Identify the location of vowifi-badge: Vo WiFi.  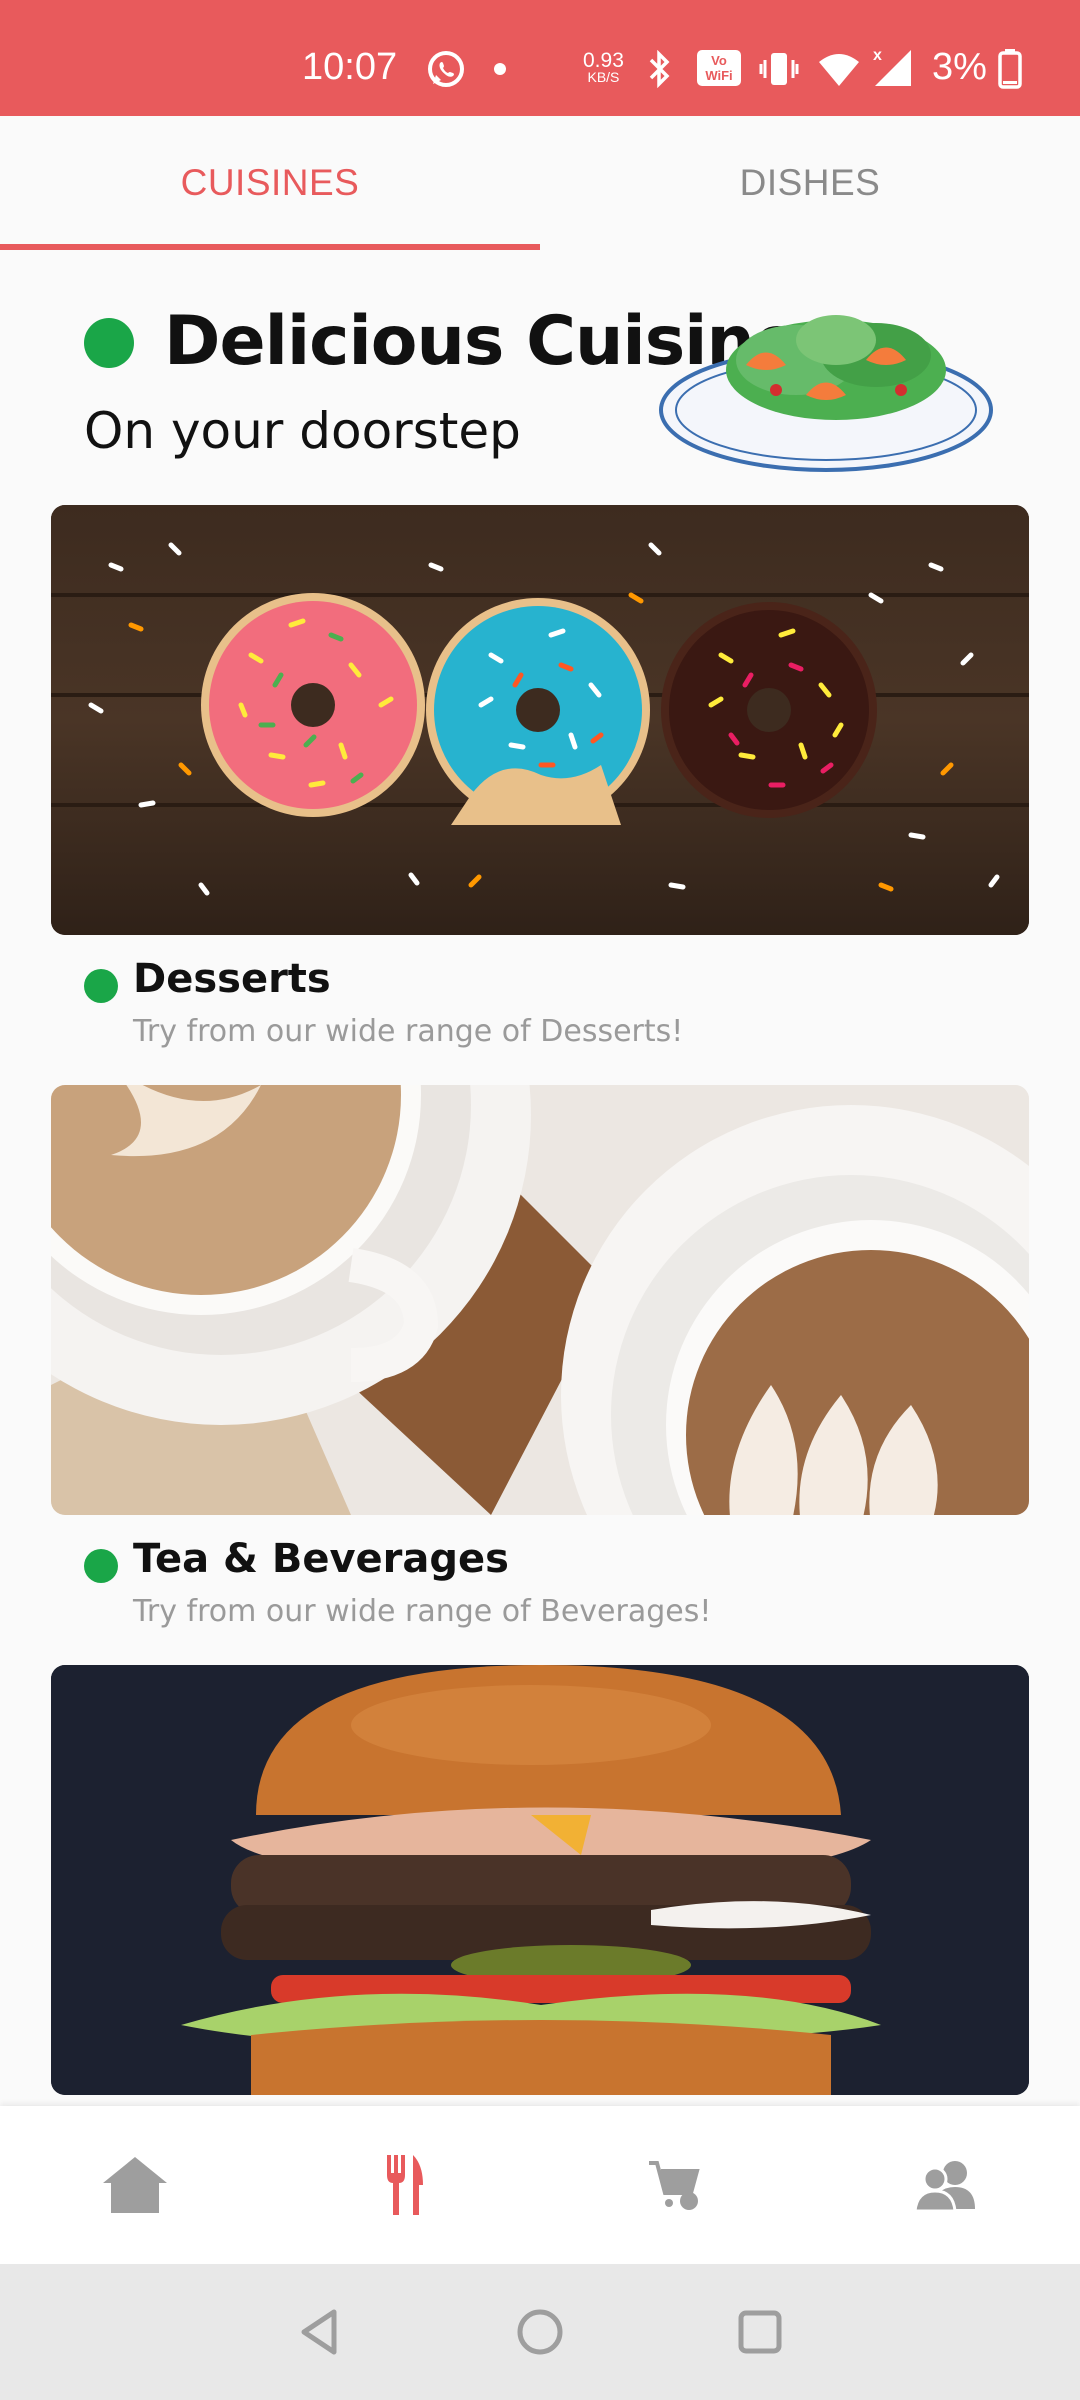
(719, 68).